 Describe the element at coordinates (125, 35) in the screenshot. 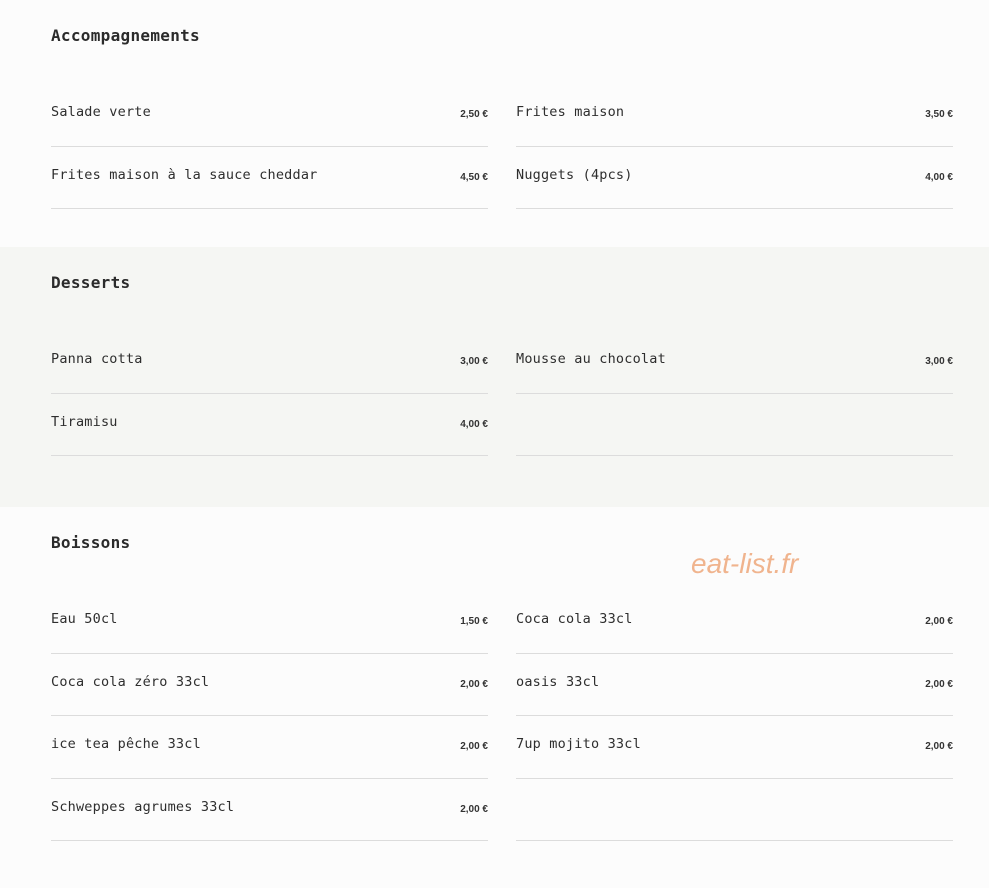

I see `section-title: Accompagnements` at that location.